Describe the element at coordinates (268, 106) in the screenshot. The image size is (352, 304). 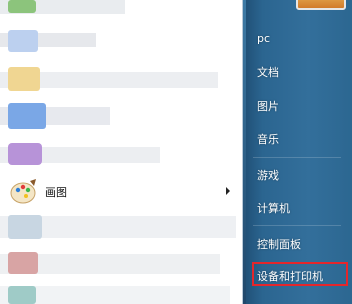
I see `right-item-pictures: 图片` at that location.